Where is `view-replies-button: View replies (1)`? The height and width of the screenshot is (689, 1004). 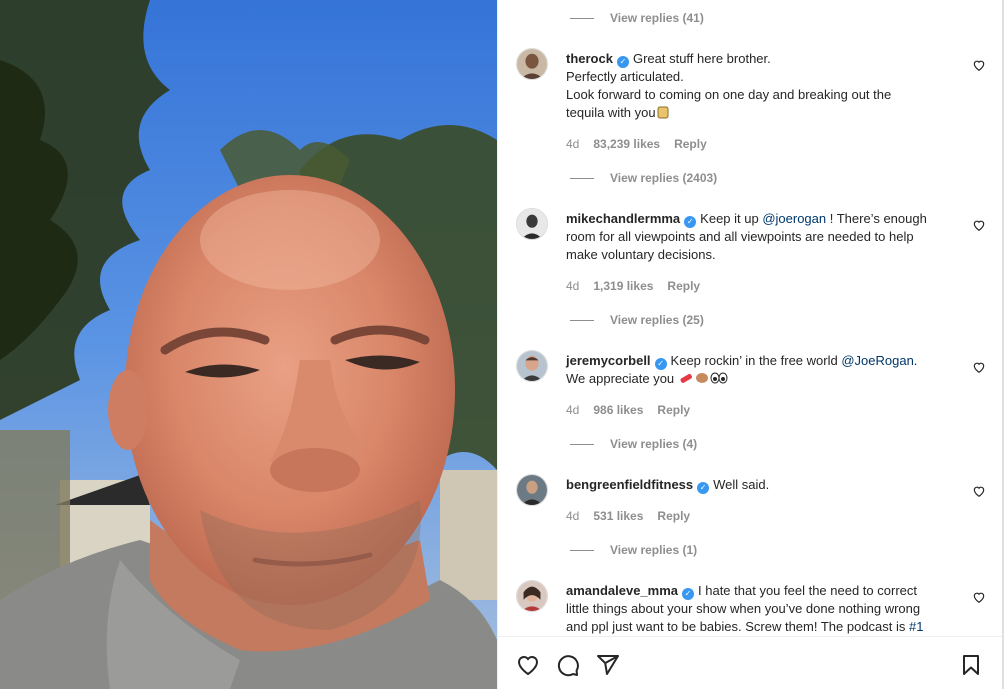
view-replies-button: View replies (1) is located at coordinates (633, 550).